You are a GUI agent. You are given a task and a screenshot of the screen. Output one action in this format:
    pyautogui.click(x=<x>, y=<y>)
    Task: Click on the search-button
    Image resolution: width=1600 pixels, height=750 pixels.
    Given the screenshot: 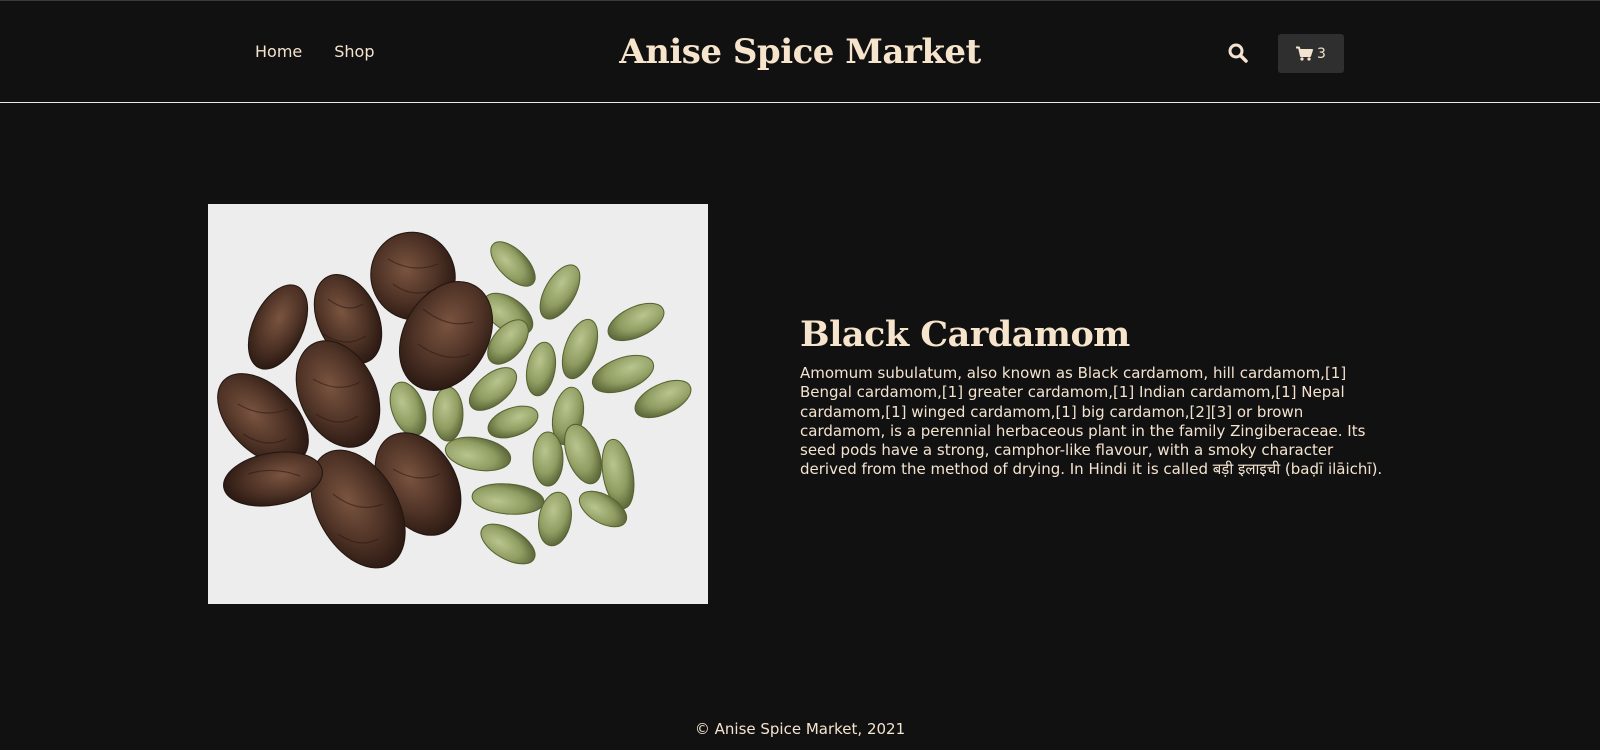 What is the action you would take?
    pyautogui.click(x=1238, y=53)
    